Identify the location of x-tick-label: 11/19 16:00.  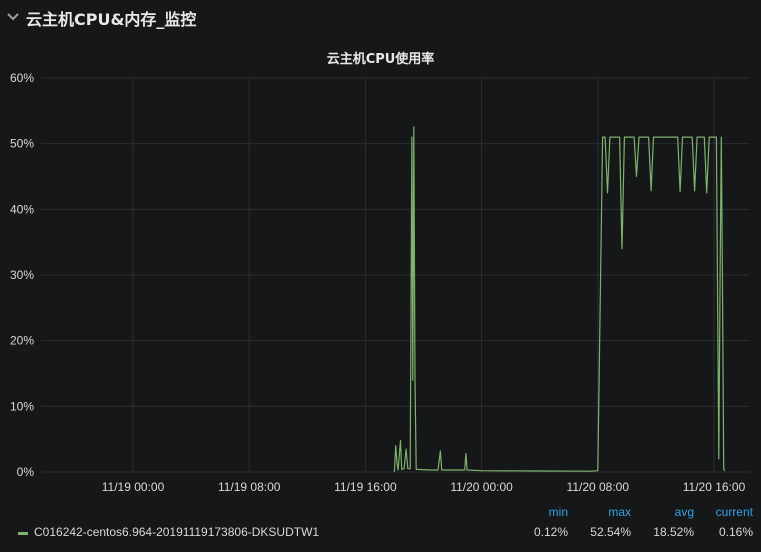
(365, 487).